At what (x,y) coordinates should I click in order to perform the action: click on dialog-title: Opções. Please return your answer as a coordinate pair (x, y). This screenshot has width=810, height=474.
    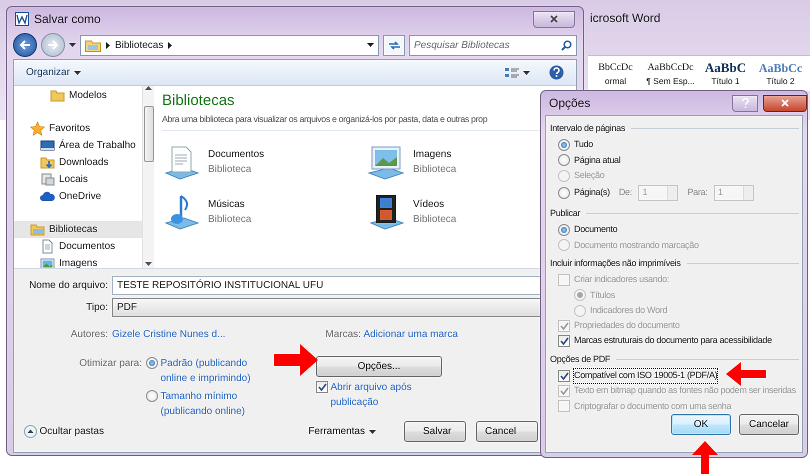
    Looking at the image, I should click on (569, 103).